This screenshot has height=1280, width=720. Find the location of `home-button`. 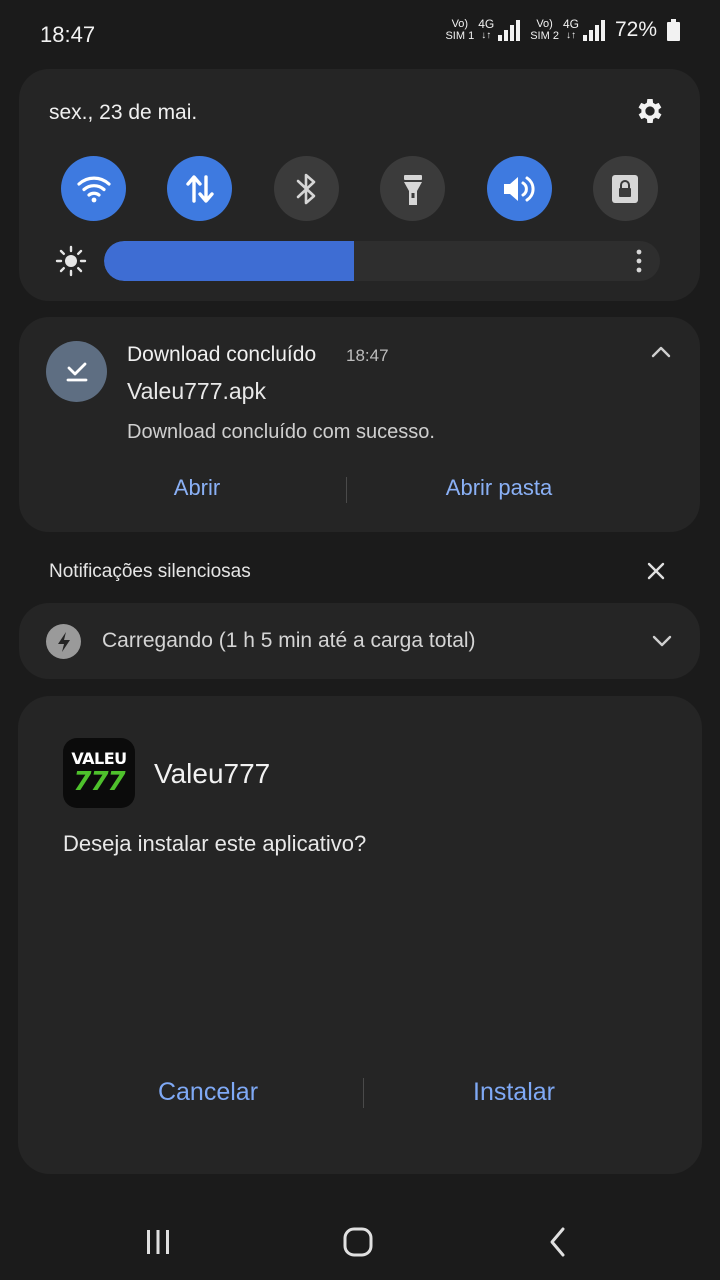

home-button is located at coordinates (358, 1242).